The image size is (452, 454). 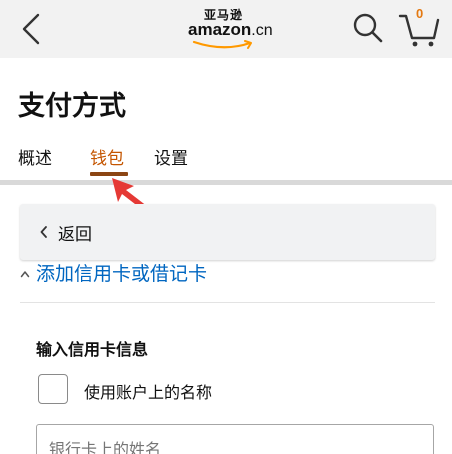 What do you see at coordinates (107, 156) in the screenshot?
I see `tab-wallet: 钱包` at bounding box center [107, 156].